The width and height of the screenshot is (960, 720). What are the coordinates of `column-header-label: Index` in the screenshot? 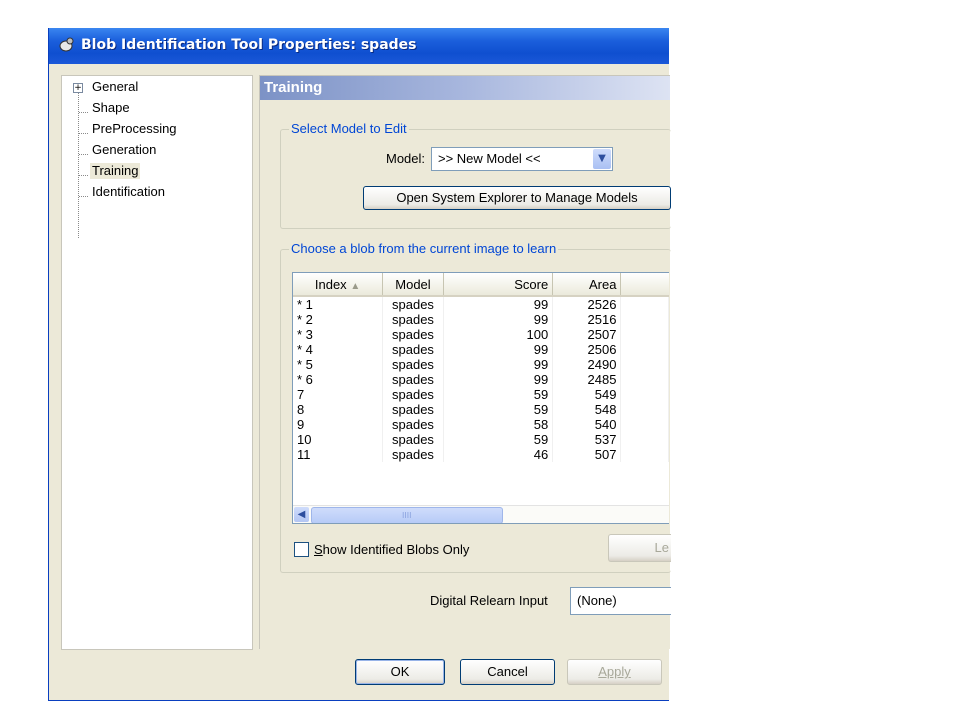 It's located at (330, 284).